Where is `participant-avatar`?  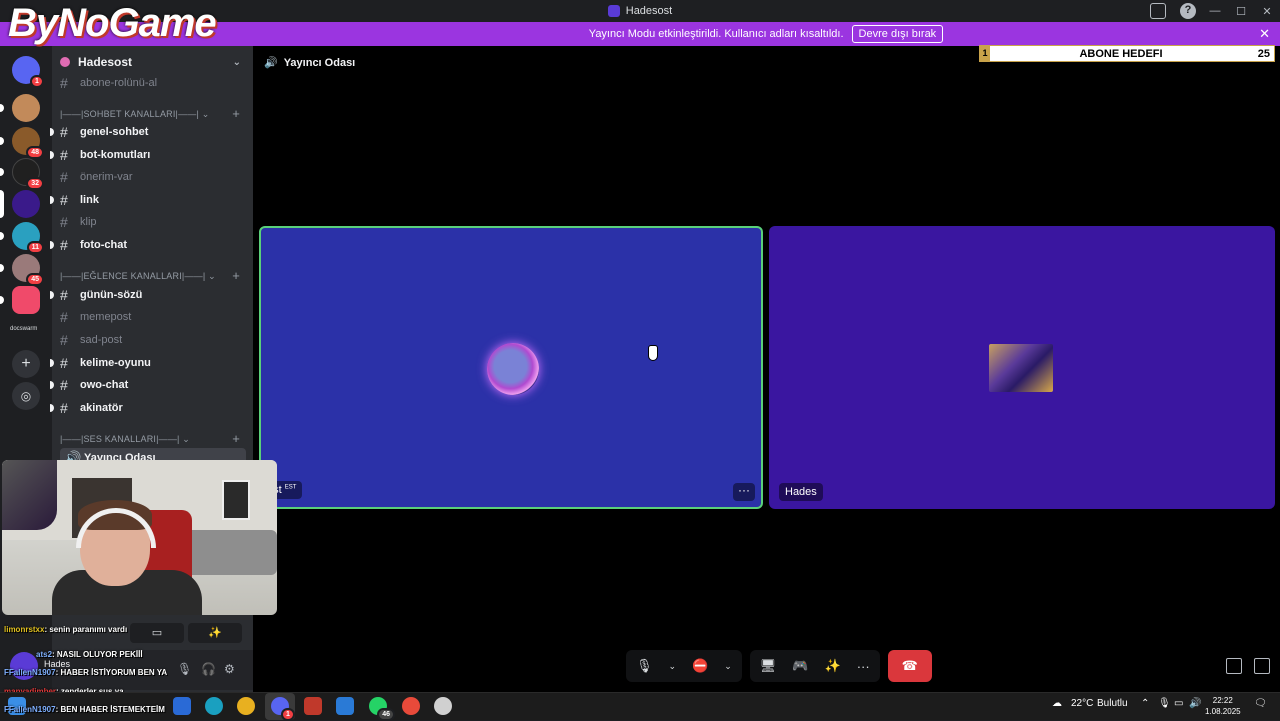
participant-avatar is located at coordinates (513, 369).